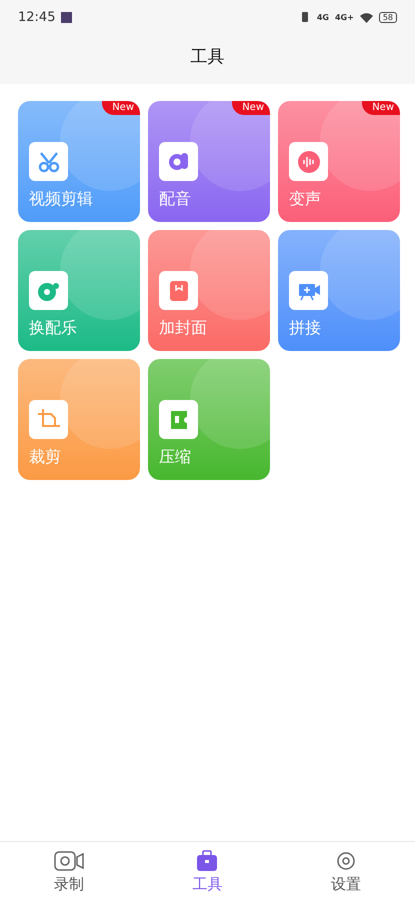  Describe the element at coordinates (79, 290) in the screenshot. I see `tool-card: 换配乐` at that location.